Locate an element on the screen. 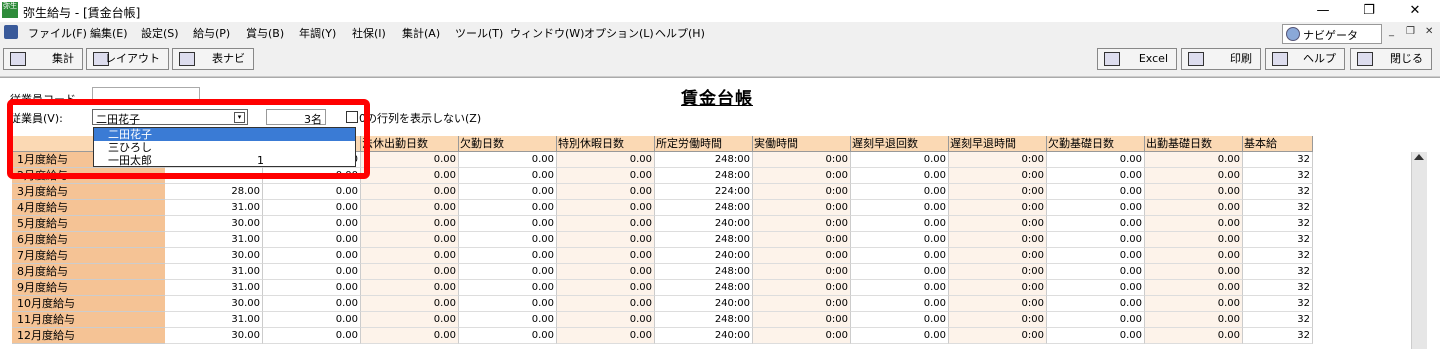  column-header: 特別休暇日数 is located at coordinates (606, 144).